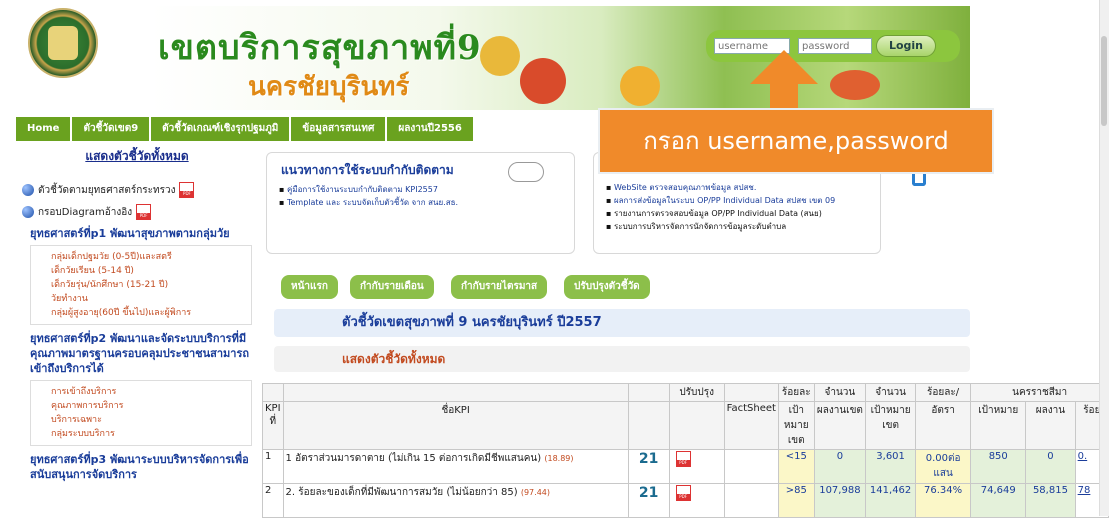  I want to click on sidebar-title: แสดงตัวชี้วัดทั้งหมด, so click(137, 156).